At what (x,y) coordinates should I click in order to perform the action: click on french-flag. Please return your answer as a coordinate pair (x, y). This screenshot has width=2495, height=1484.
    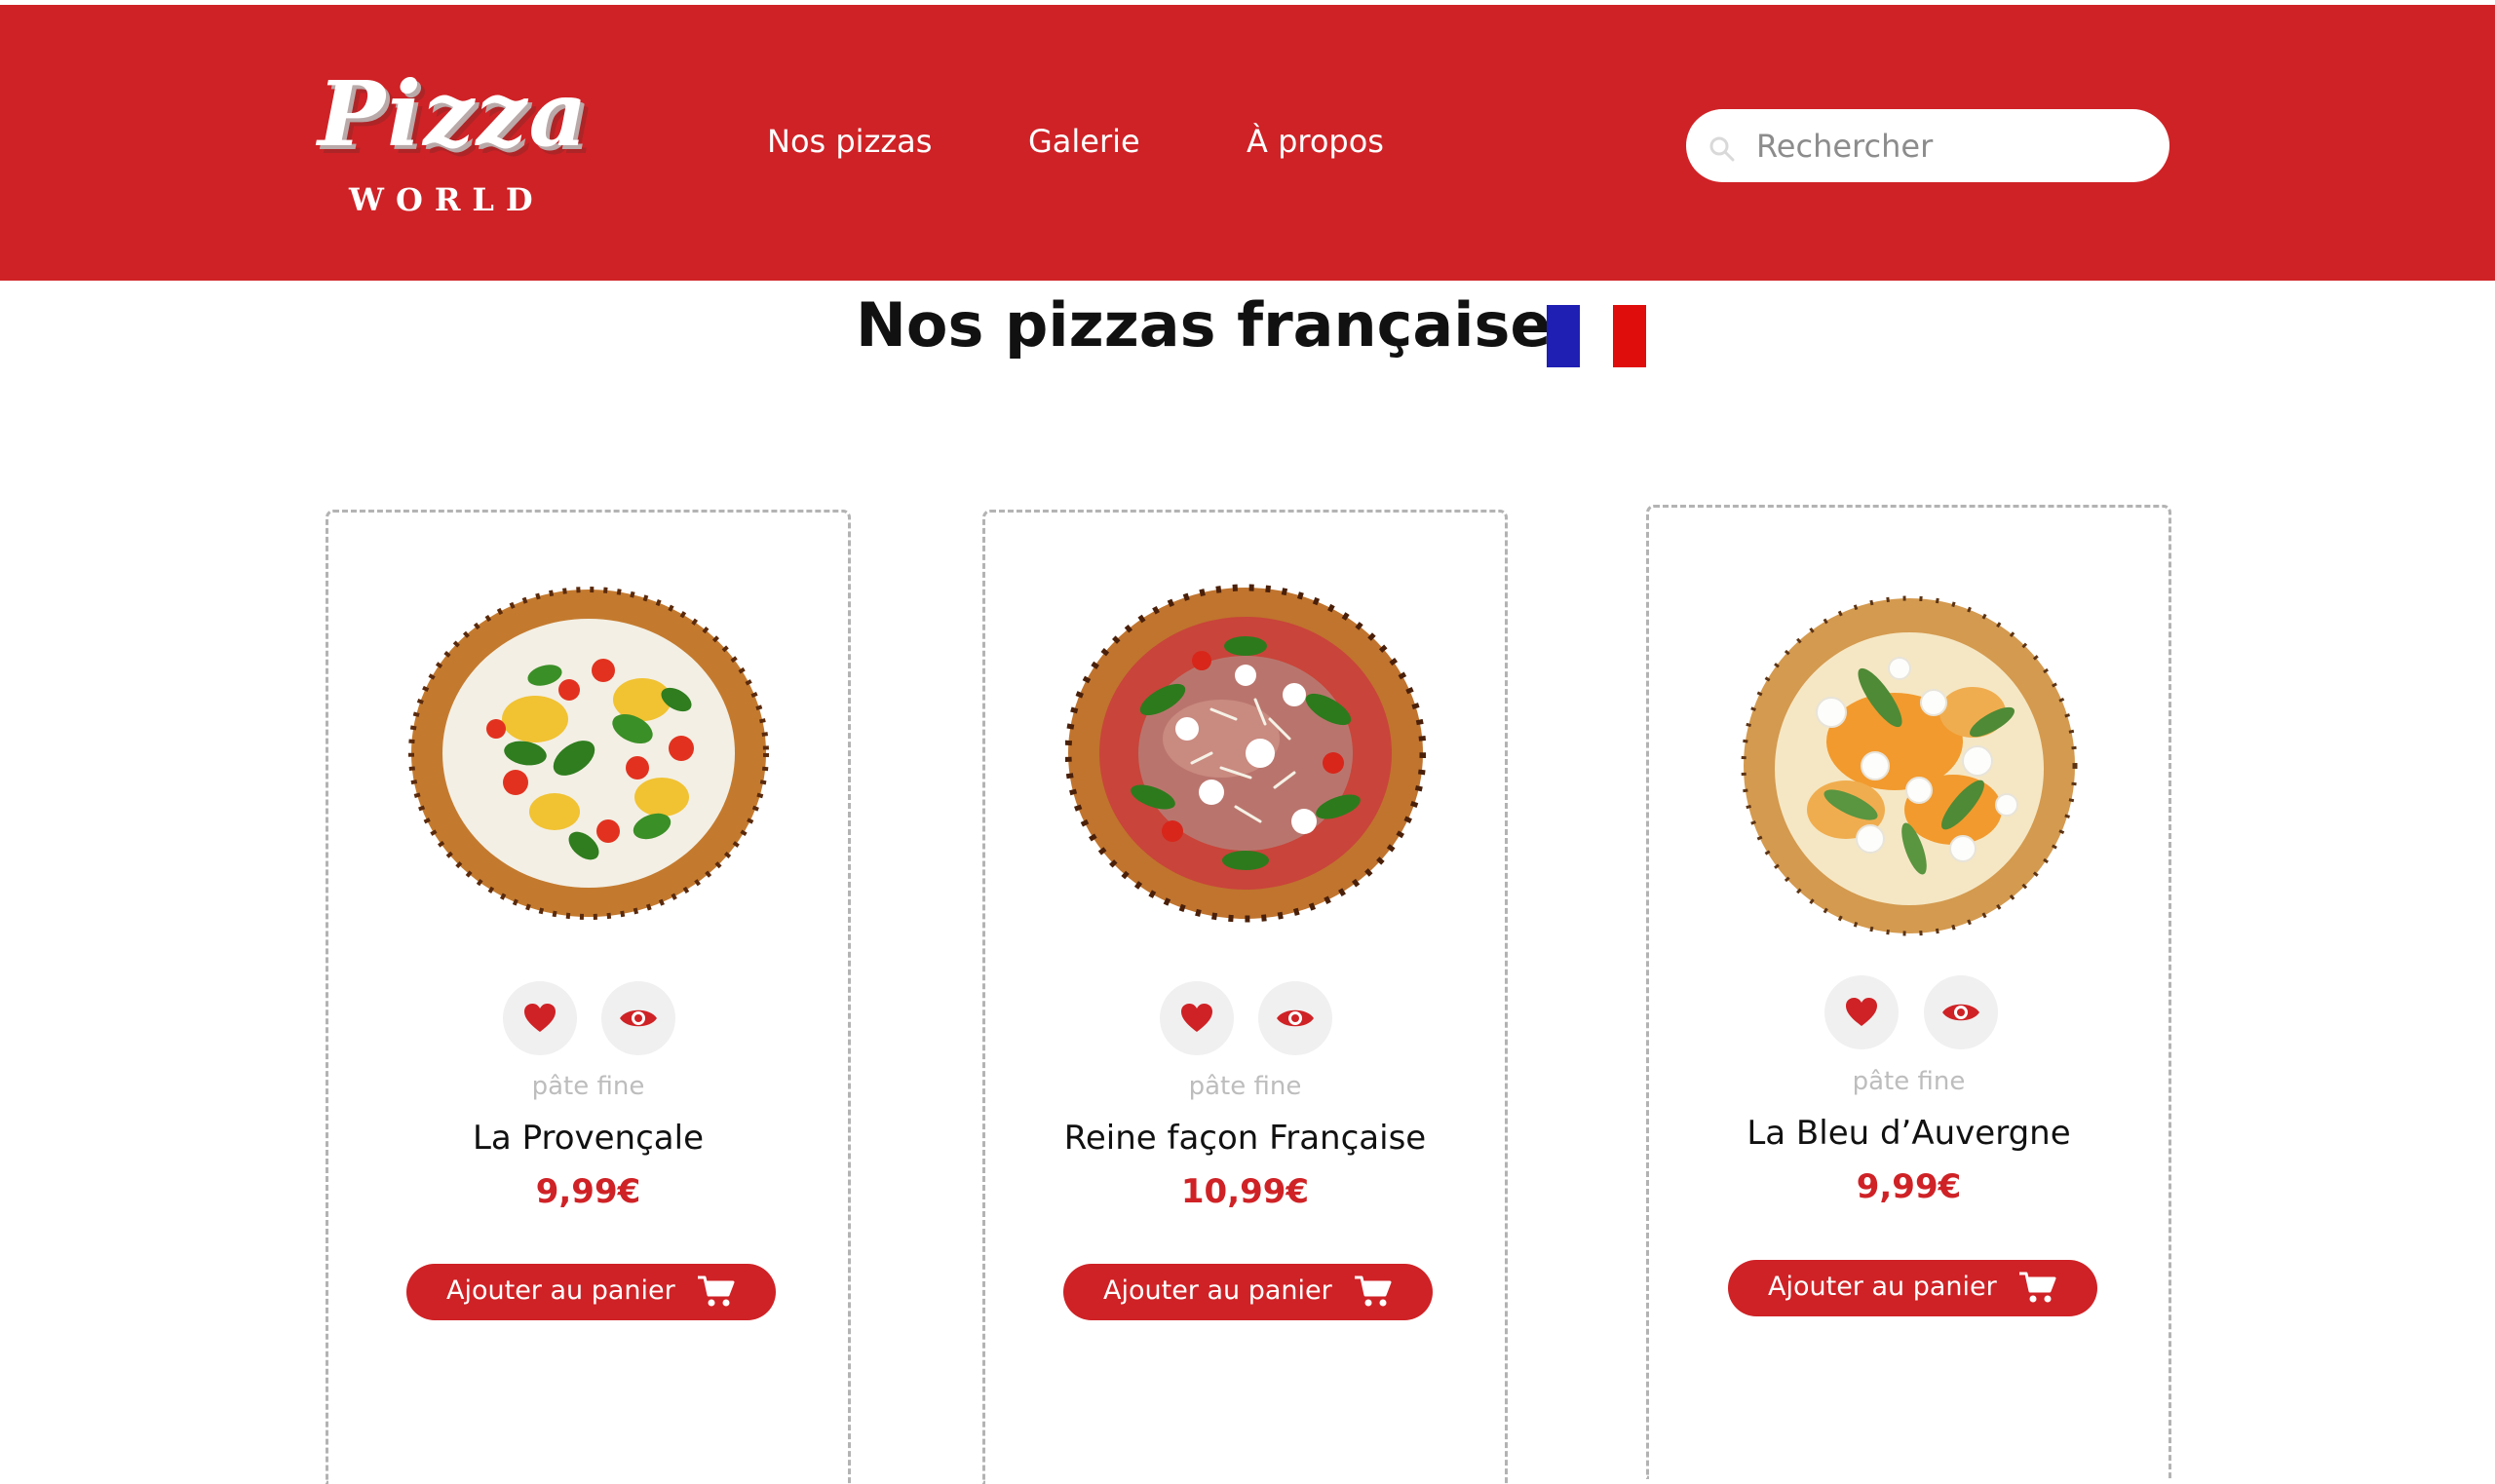
    Looking at the image, I should click on (1597, 336).